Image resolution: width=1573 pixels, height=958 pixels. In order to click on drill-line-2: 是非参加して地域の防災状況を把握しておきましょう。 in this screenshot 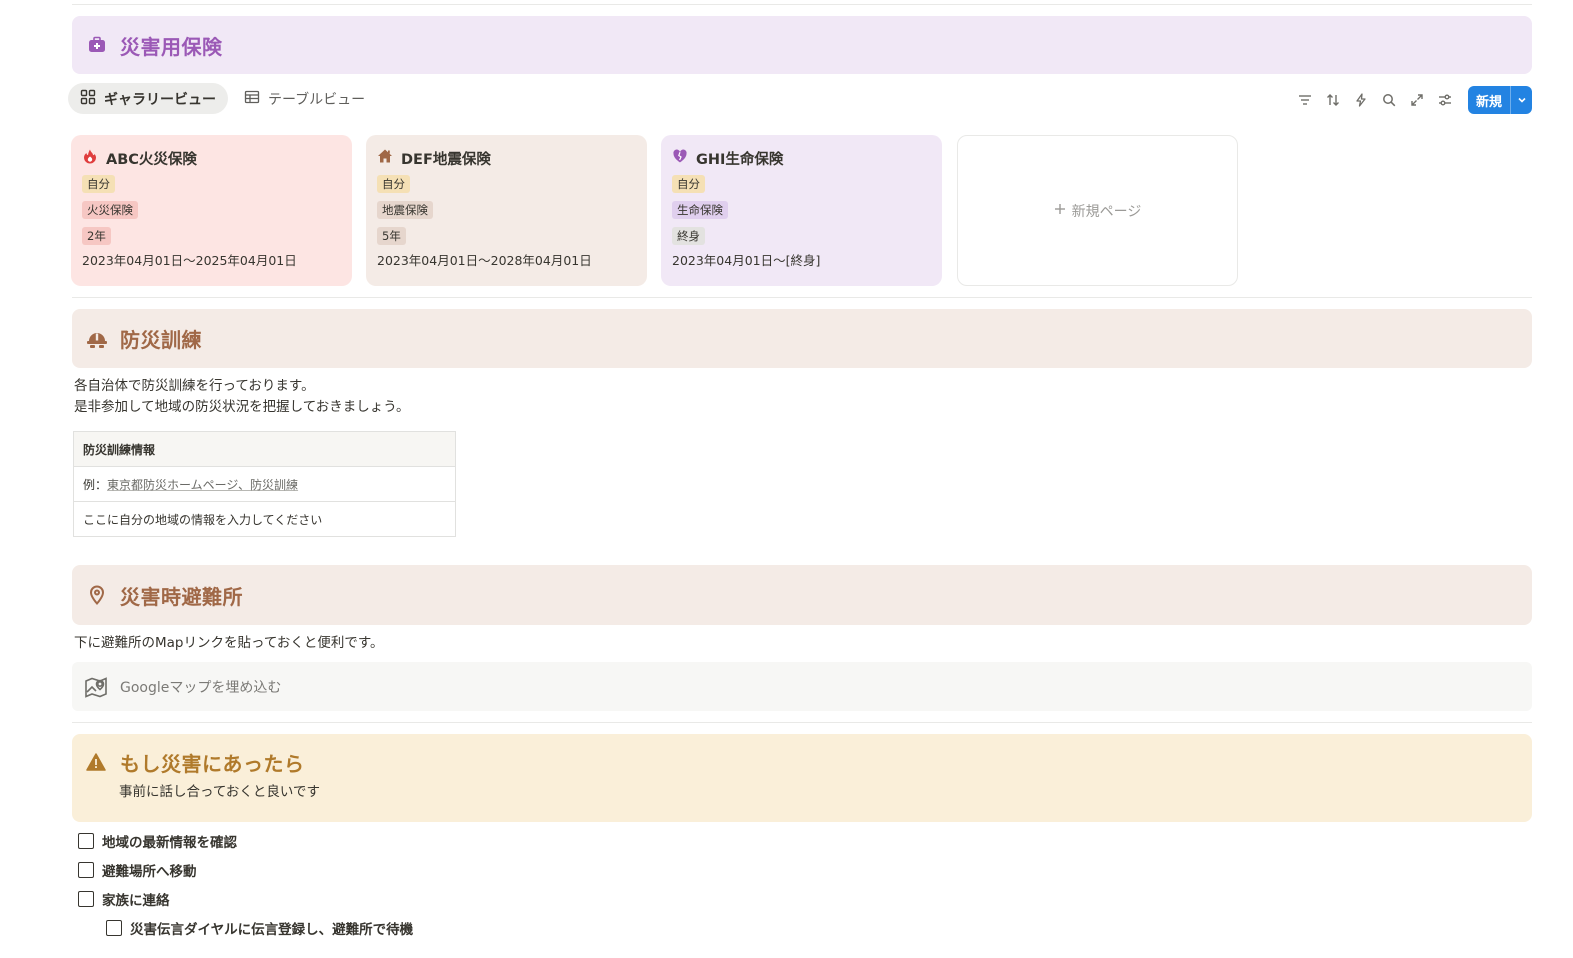, I will do `click(242, 407)`.